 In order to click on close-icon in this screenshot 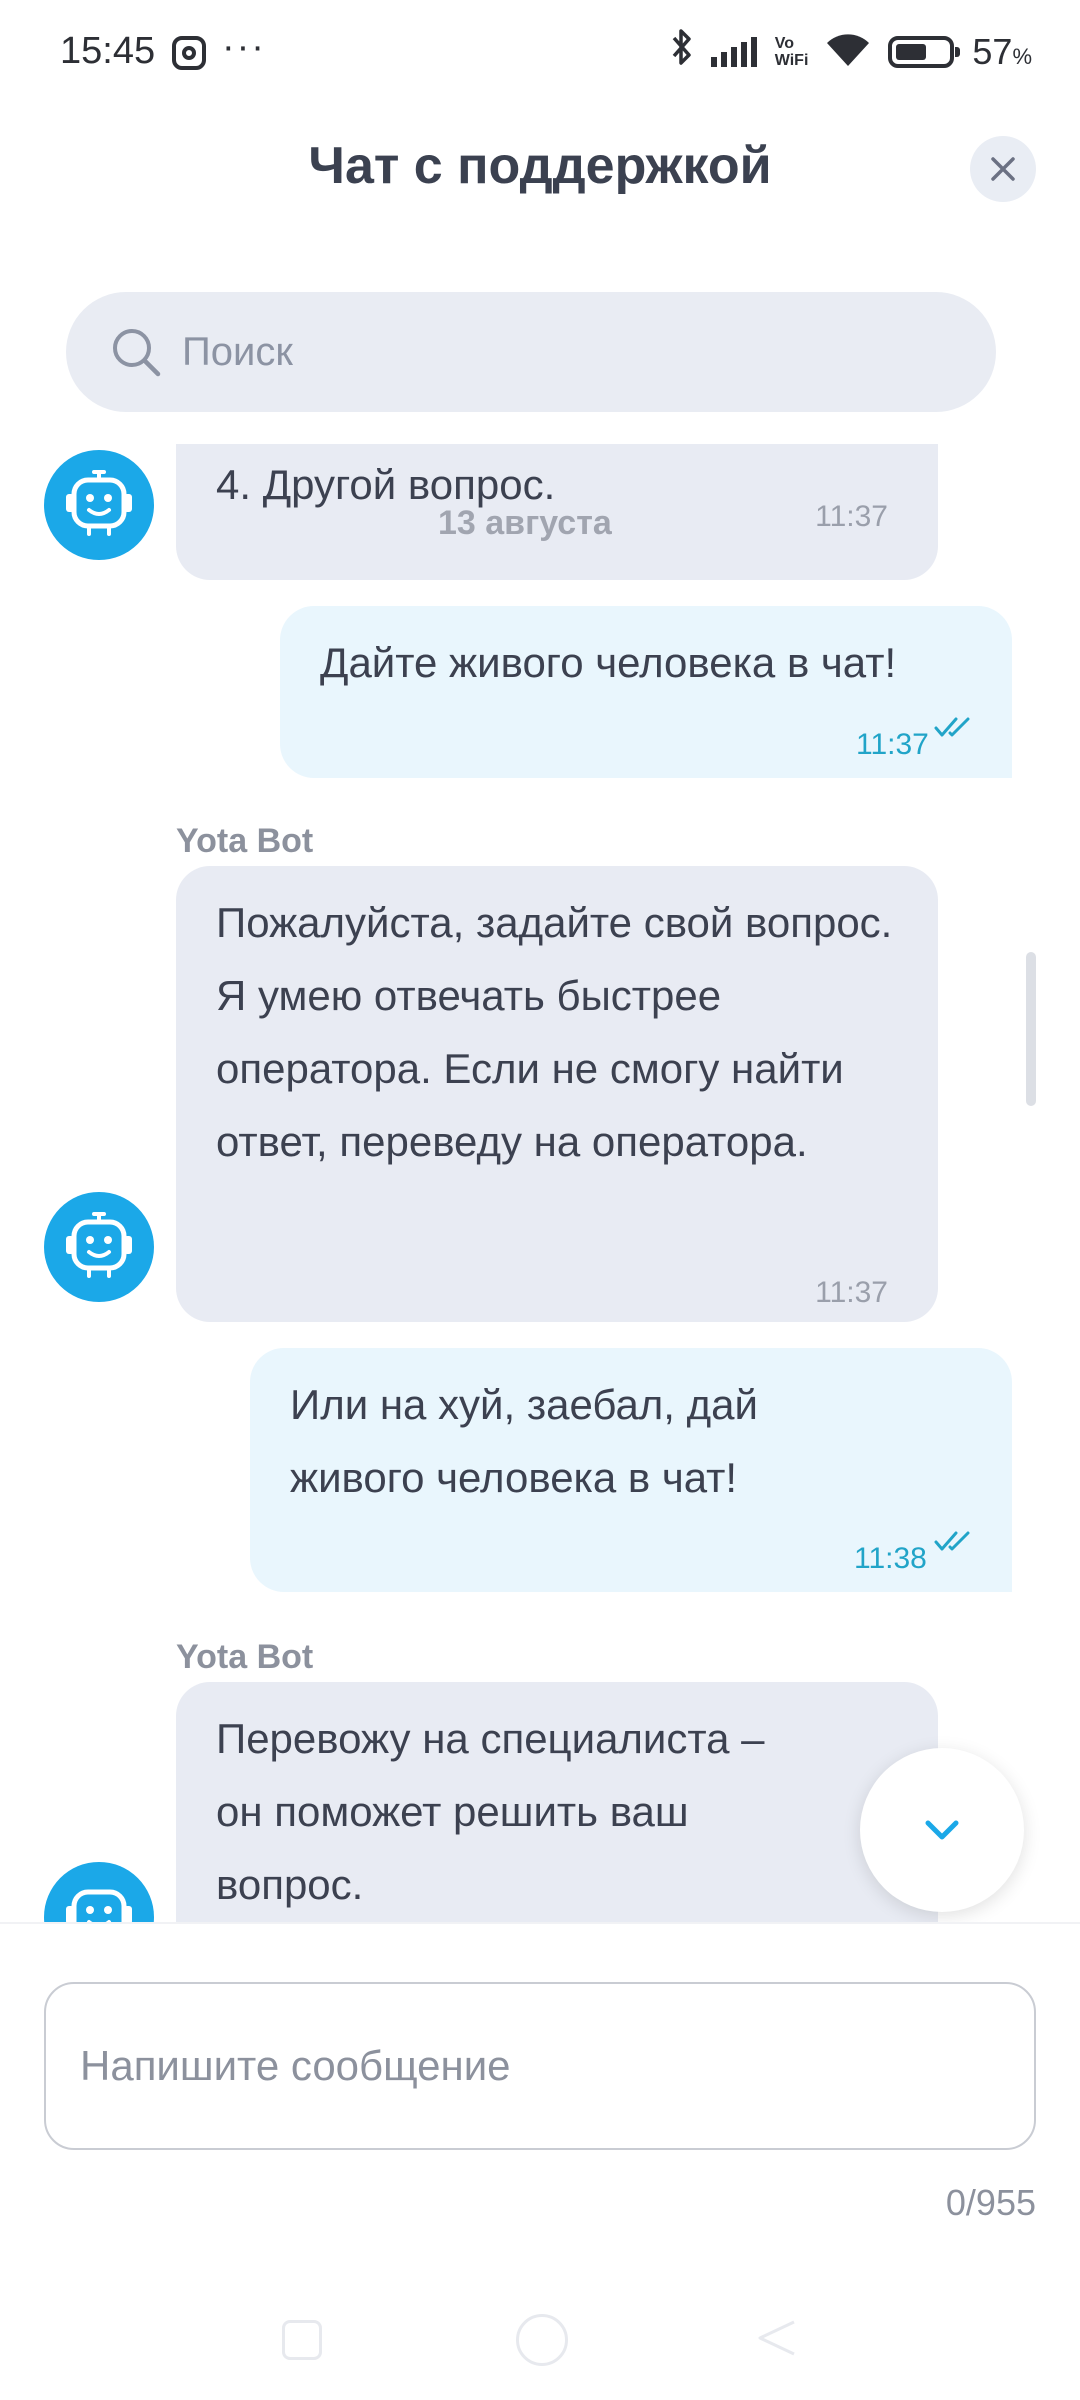, I will do `click(1003, 169)`.